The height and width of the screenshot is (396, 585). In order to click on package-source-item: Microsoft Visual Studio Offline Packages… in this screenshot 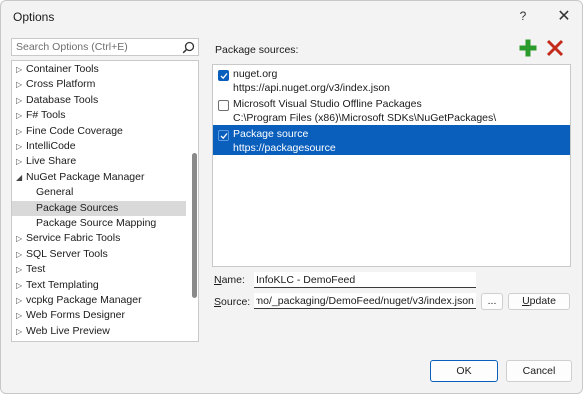, I will do `click(391, 110)`.